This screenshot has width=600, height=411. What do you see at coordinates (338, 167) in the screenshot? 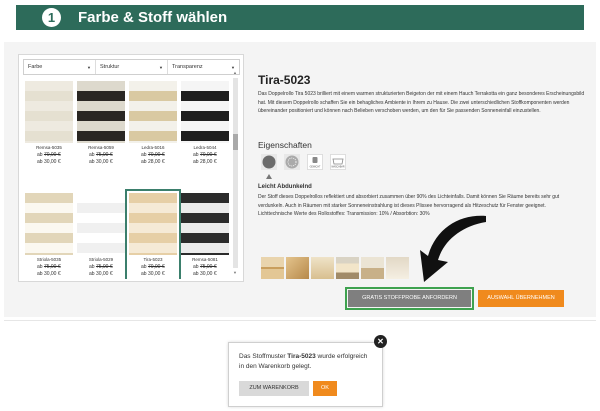
I see `wash-label: WASCHBAR` at bounding box center [338, 167].